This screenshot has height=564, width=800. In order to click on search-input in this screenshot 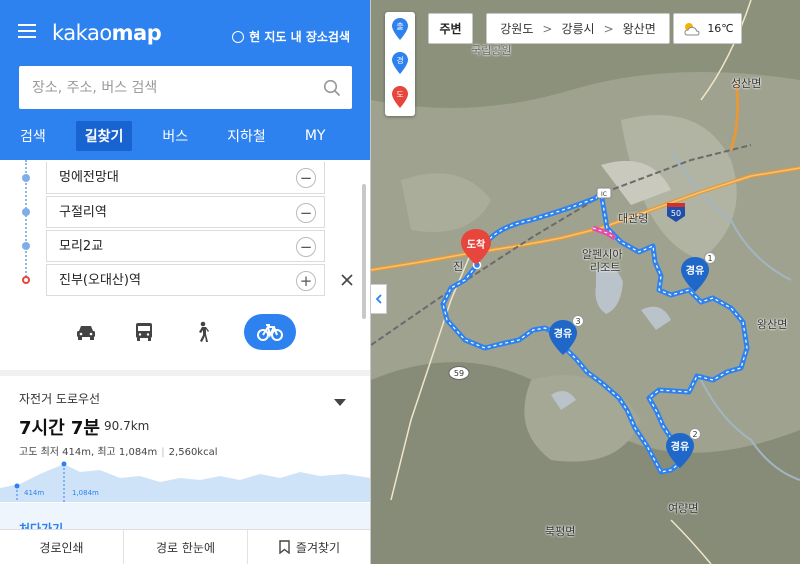, I will do `click(165, 87)`.